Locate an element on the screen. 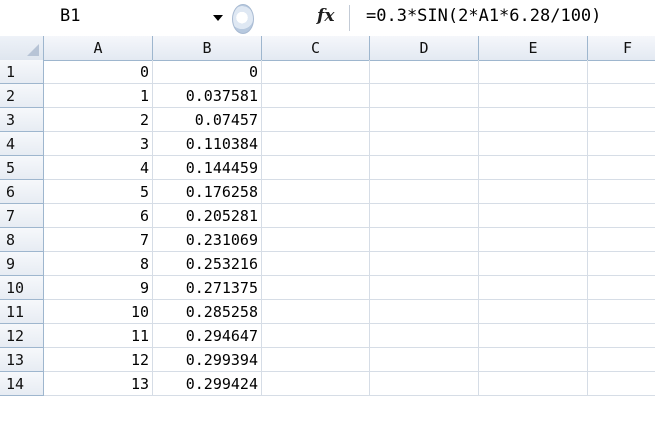 The height and width of the screenshot is (439, 655). row-header: 2 is located at coordinates (22, 96).